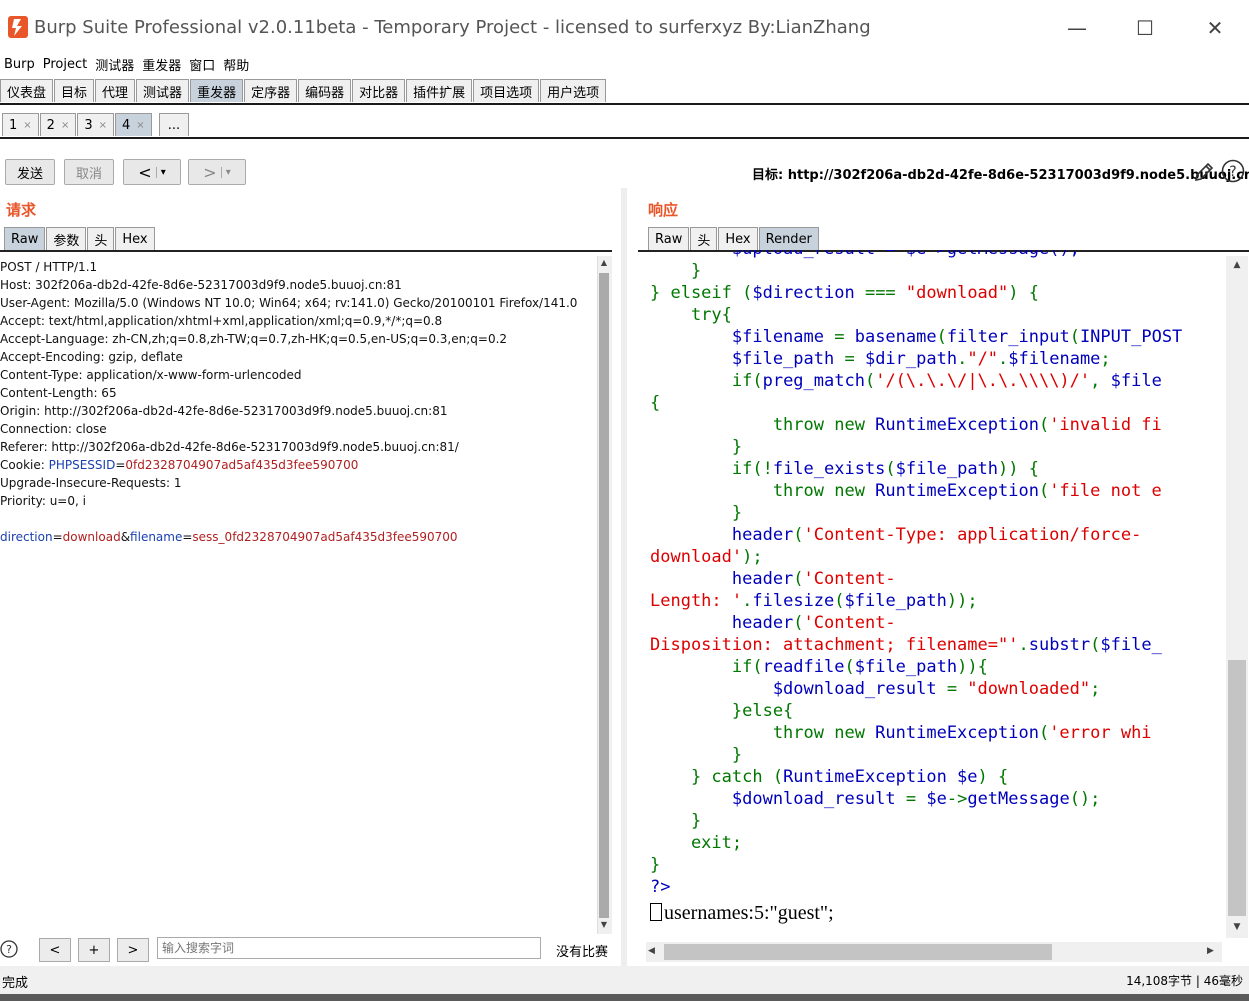 This screenshot has height=1001, width=1249. What do you see at coordinates (217, 90) in the screenshot?
I see `tab-repeater: 重发器` at bounding box center [217, 90].